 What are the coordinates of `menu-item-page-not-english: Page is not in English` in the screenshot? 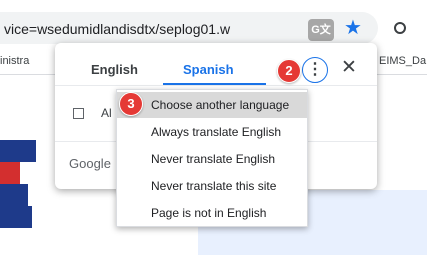 It's located at (212, 213).